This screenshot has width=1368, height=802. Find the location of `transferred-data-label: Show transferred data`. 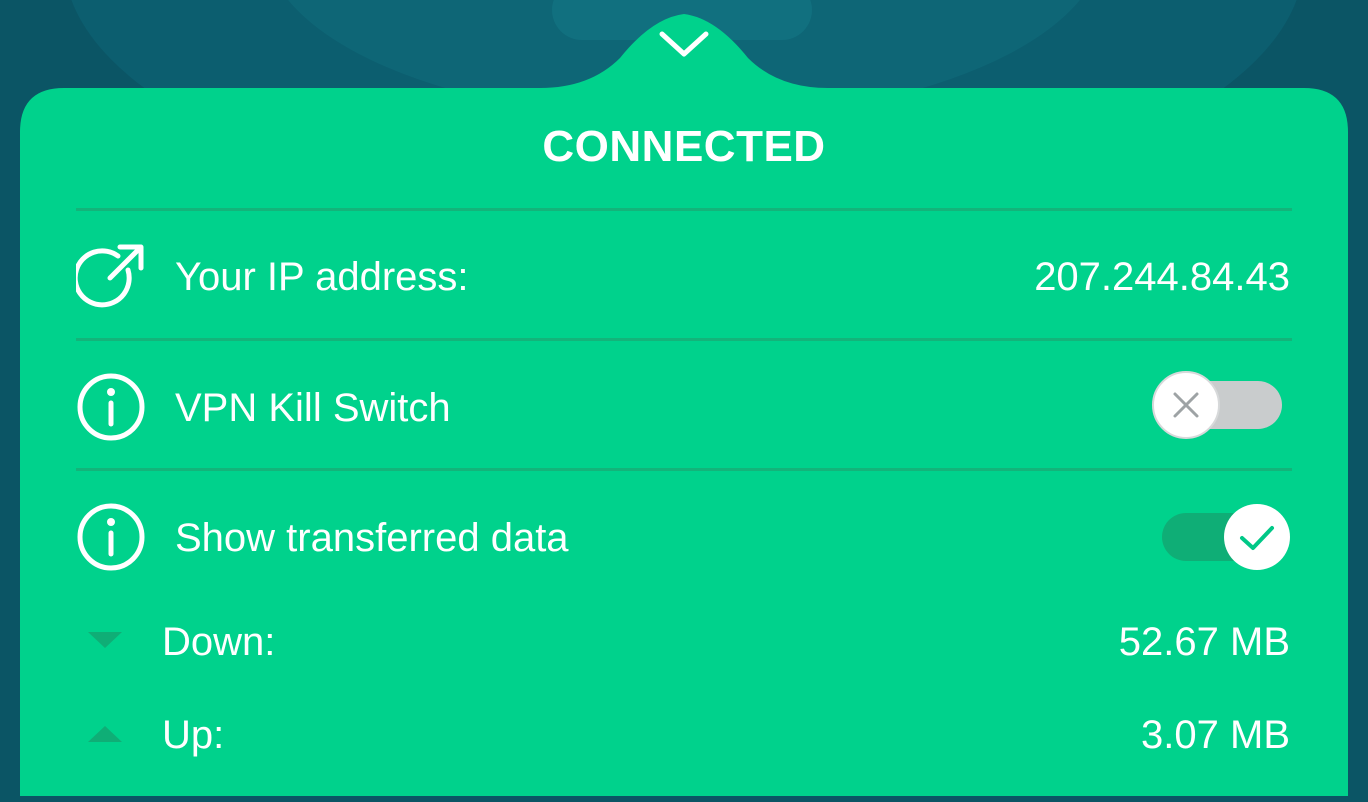

transferred-data-label: Show transferred data is located at coordinates (372, 538).